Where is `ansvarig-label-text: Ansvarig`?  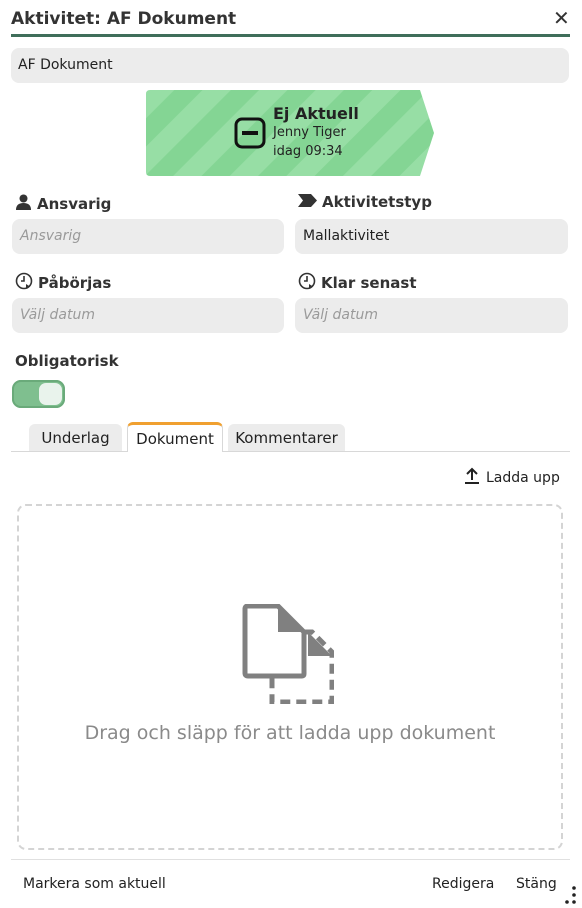
ansvarig-label-text: Ansvarig is located at coordinates (74, 204).